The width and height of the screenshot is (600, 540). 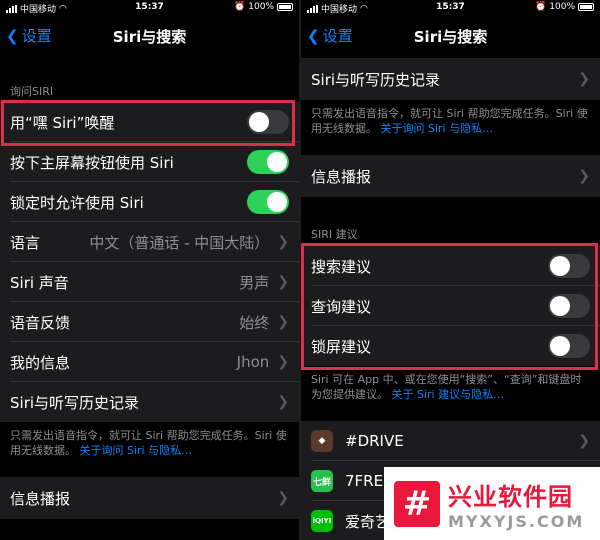 I want to click on row-label: 搜索建议, so click(x=341, y=266).